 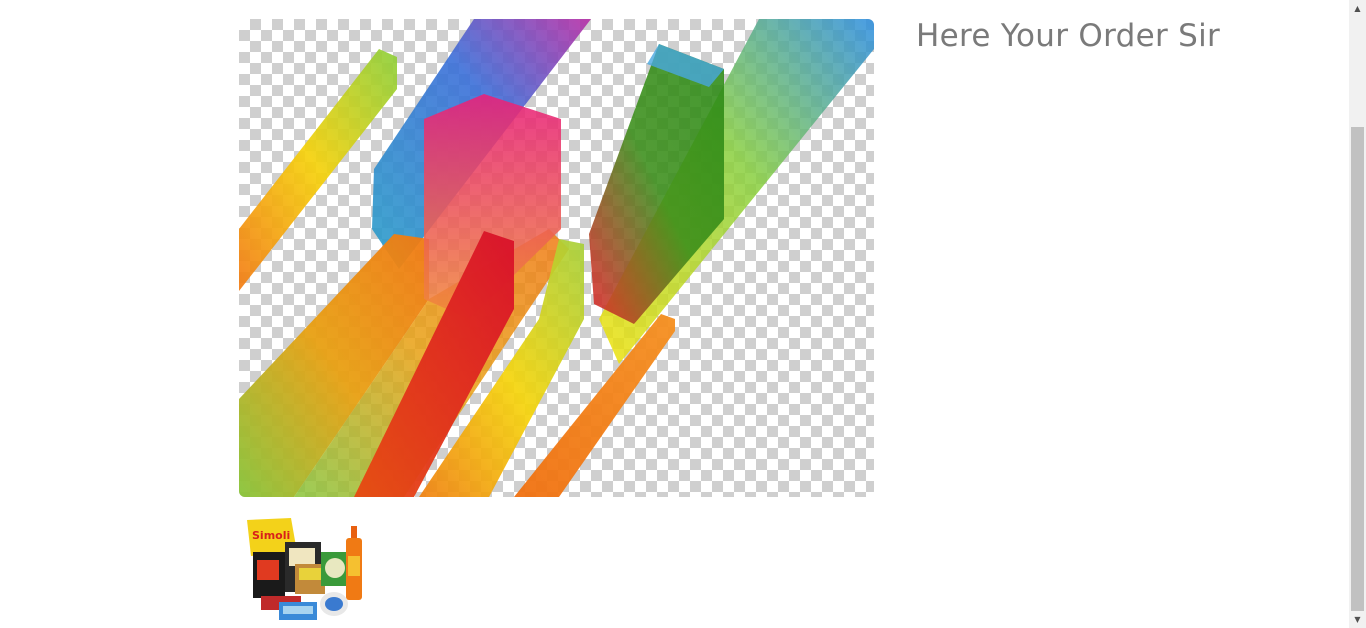 What do you see at coordinates (309, 570) in the screenshot?
I see `product-thumbnail: Simoli` at bounding box center [309, 570].